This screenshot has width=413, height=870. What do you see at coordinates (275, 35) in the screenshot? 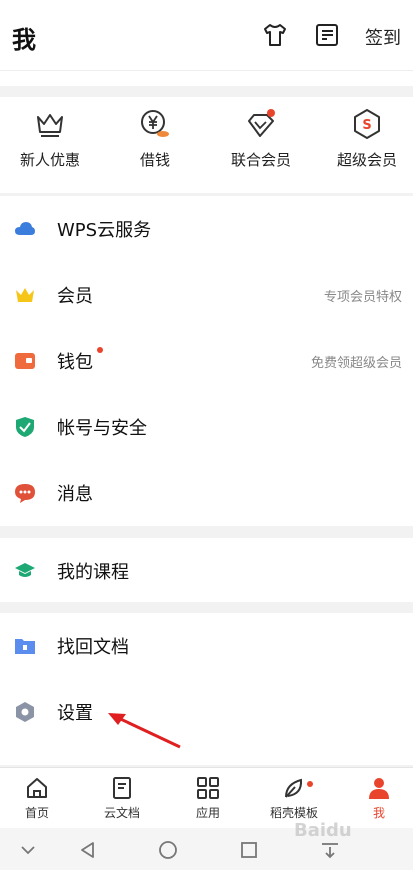
I see `tshirt-icon` at bounding box center [275, 35].